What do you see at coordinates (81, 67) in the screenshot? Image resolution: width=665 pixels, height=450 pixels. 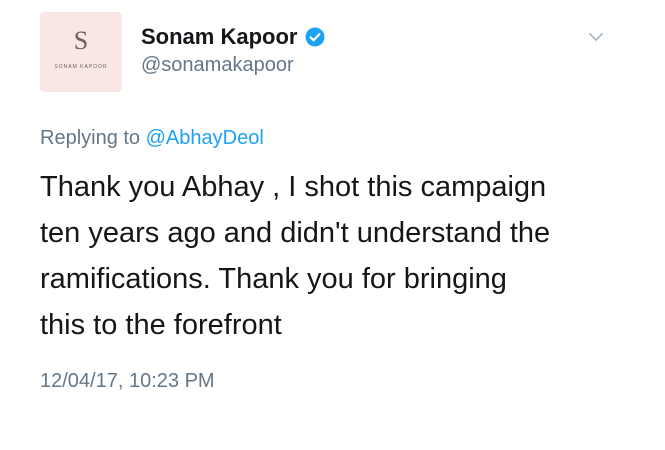 I see `avatar-wordmark: SONAM KAPOOR` at bounding box center [81, 67].